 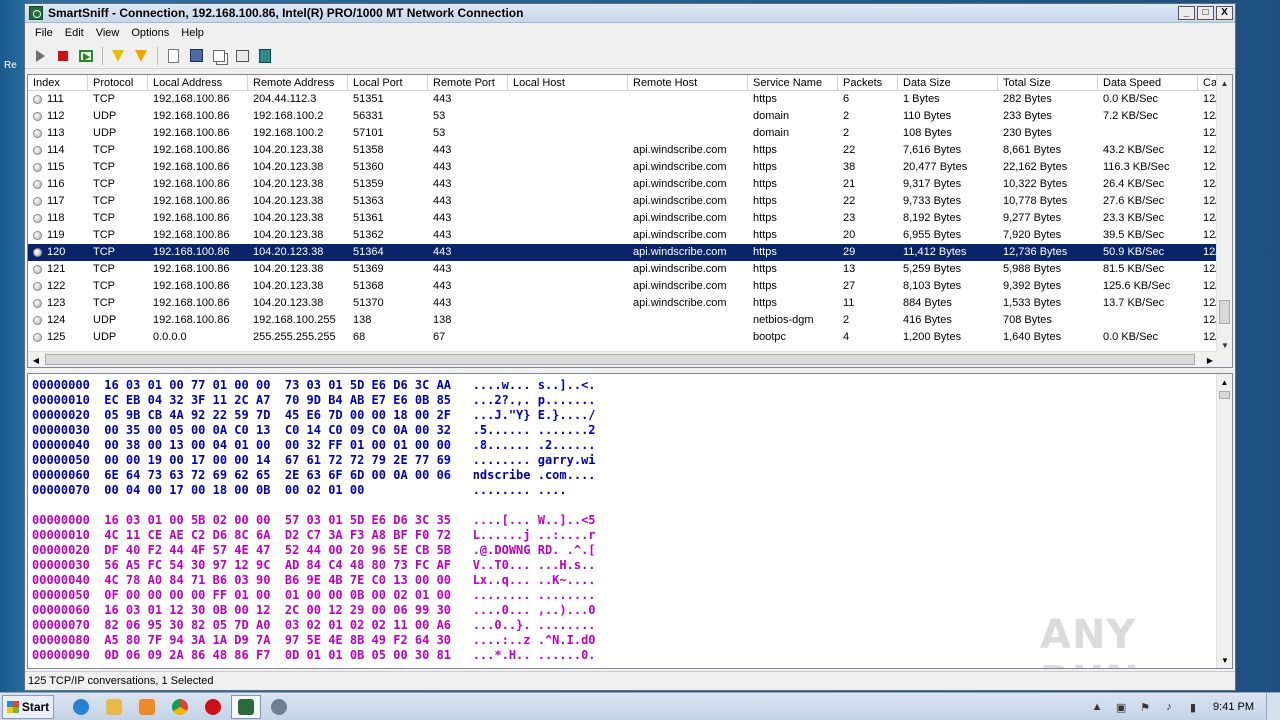 What do you see at coordinates (1148, 82) in the screenshot?
I see `col-data-speed: Data Speed` at bounding box center [1148, 82].